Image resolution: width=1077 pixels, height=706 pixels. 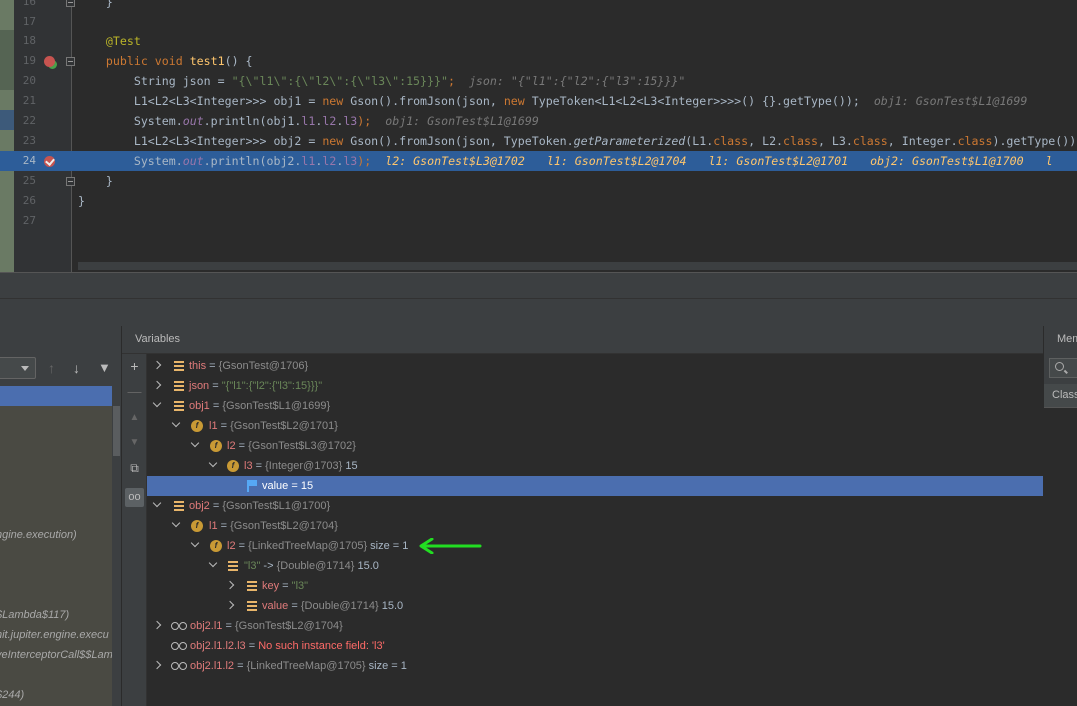 I want to click on vertical-scrollbar, so click(x=116, y=546).